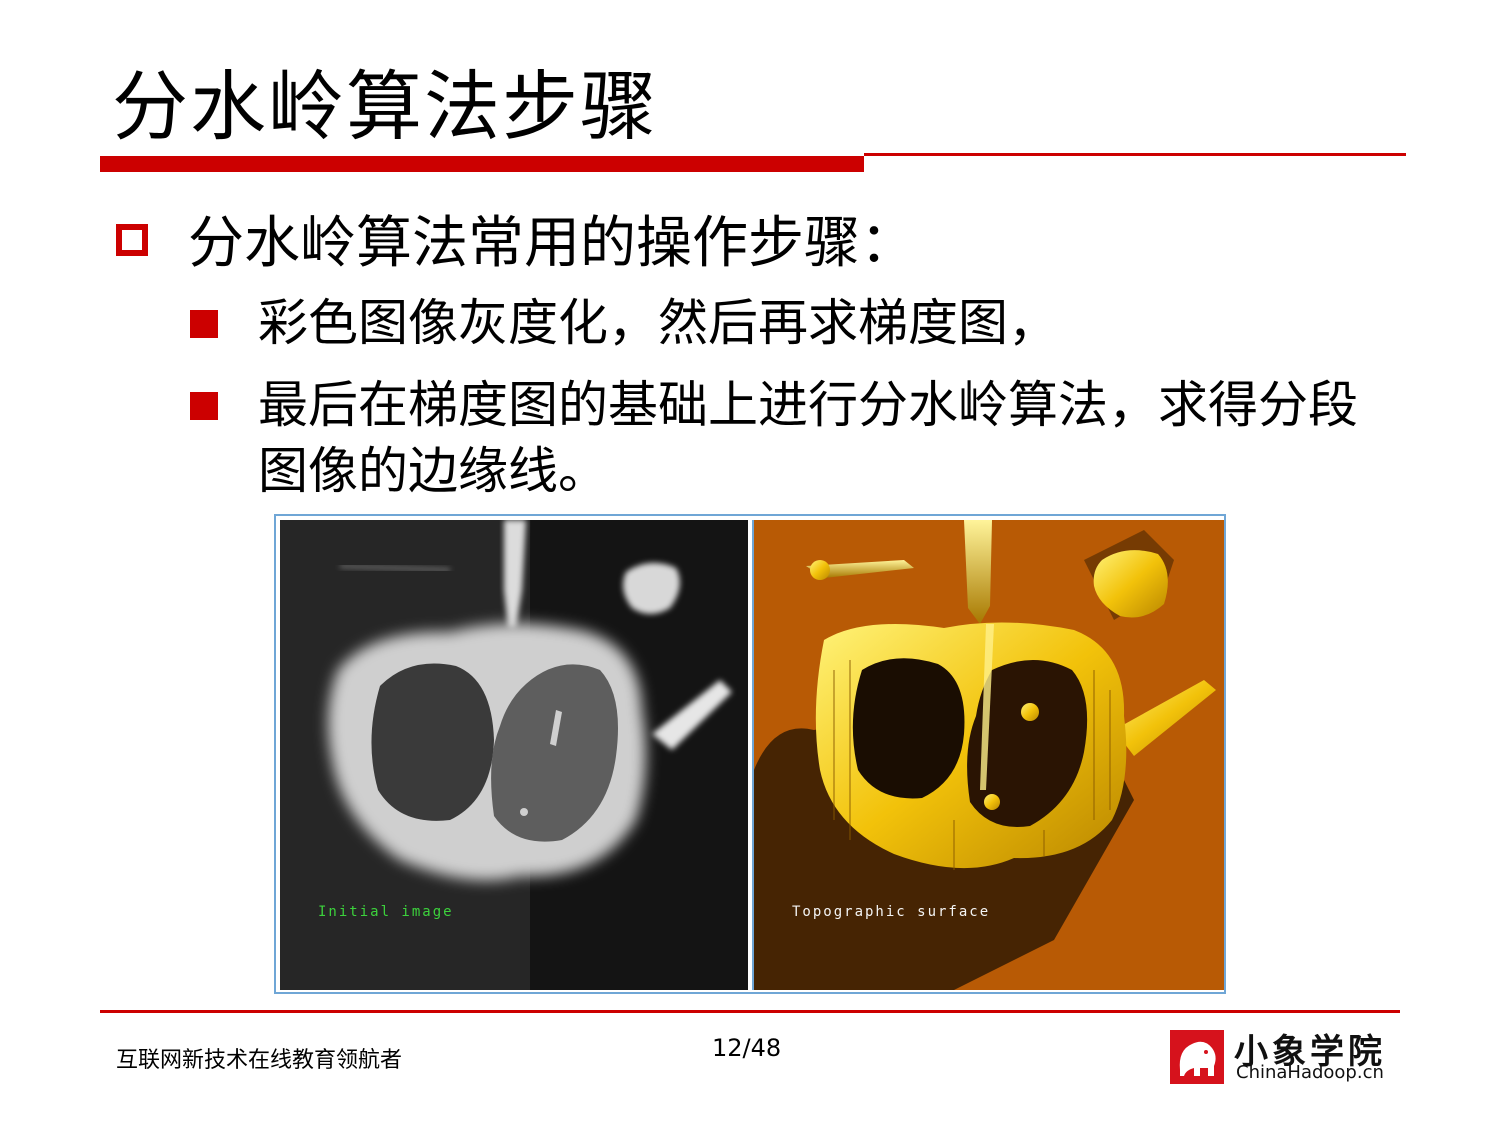 Image resolution: width=1500 pixels, height=1125 pixels. I want to click on slide-title: 分水岭算法步骤, so click(385, 106).